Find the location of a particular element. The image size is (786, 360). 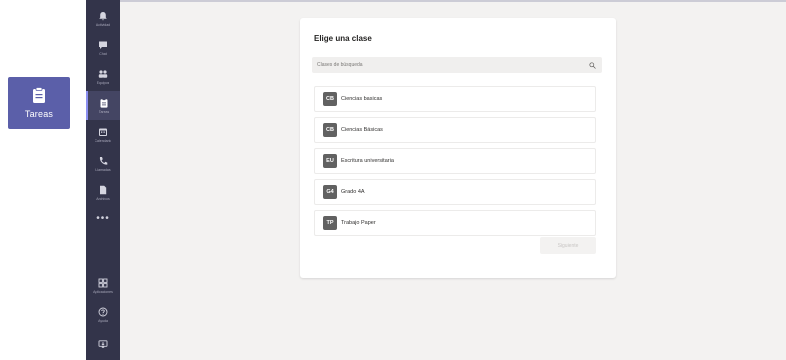

chat-icon is located at coordinates (103, 45).